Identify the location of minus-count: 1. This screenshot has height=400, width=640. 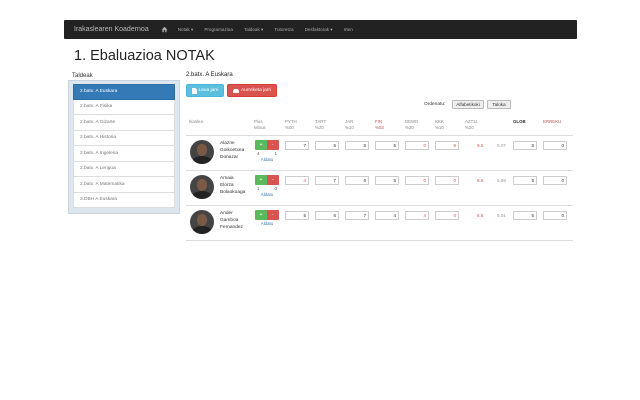
(275, 153).